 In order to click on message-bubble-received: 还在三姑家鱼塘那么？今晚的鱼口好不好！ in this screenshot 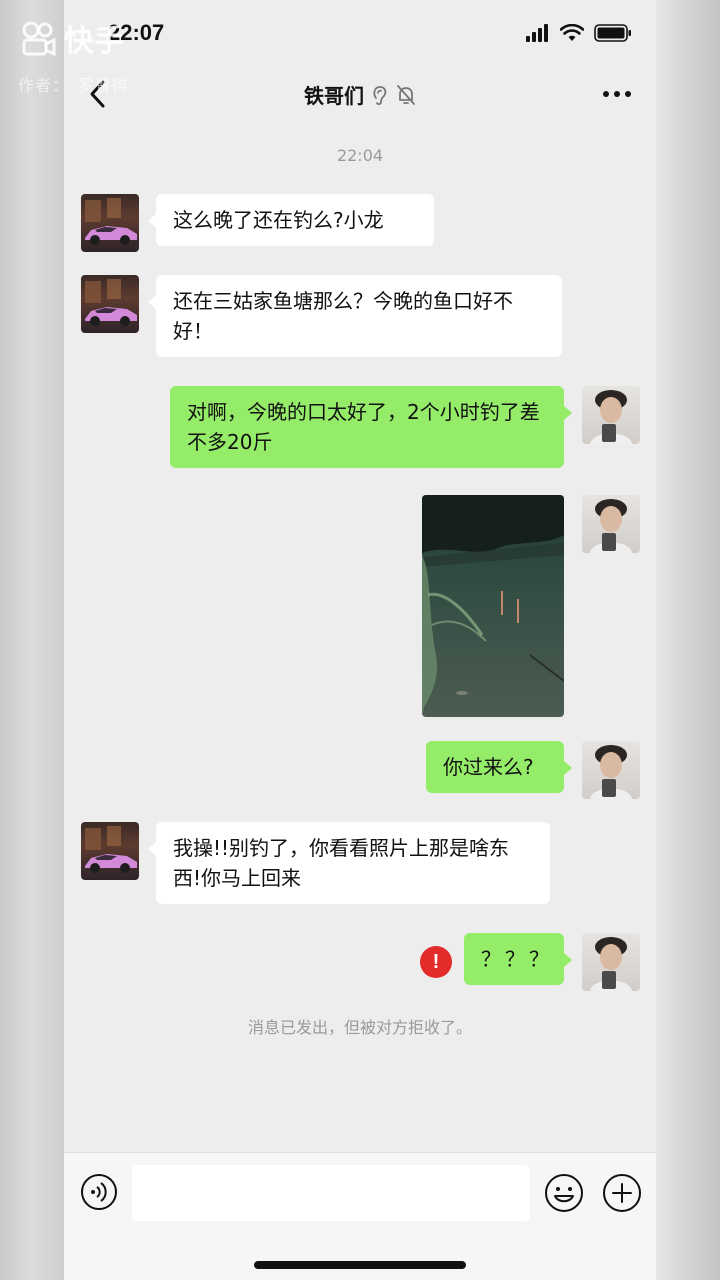, I will do `click(355, 316)`.